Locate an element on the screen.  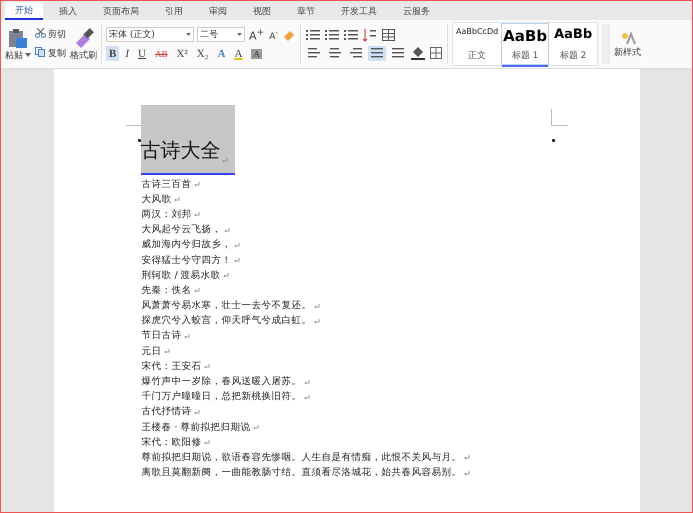
ribbon-tab: 审阅 is located at coordinates (218, 11).